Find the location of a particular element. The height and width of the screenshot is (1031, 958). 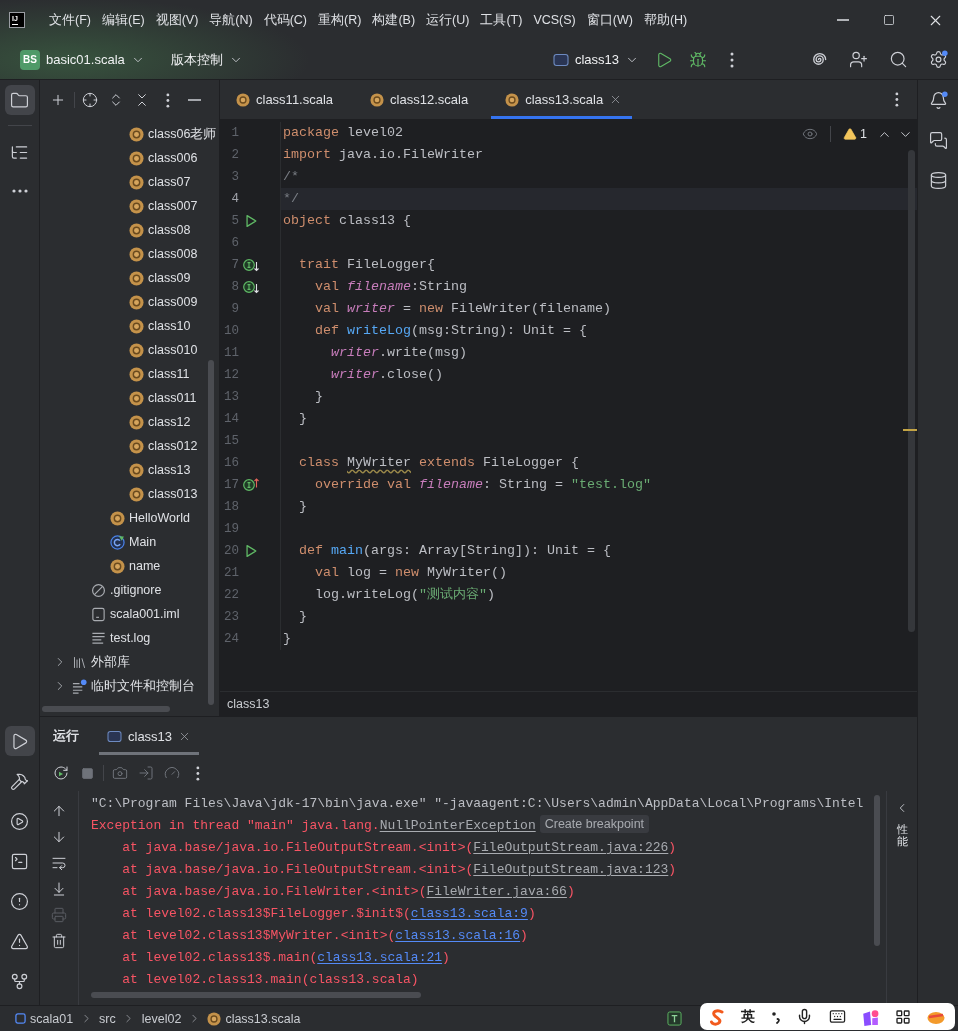

tree-item: class008 is located at coordinates (173, 254).